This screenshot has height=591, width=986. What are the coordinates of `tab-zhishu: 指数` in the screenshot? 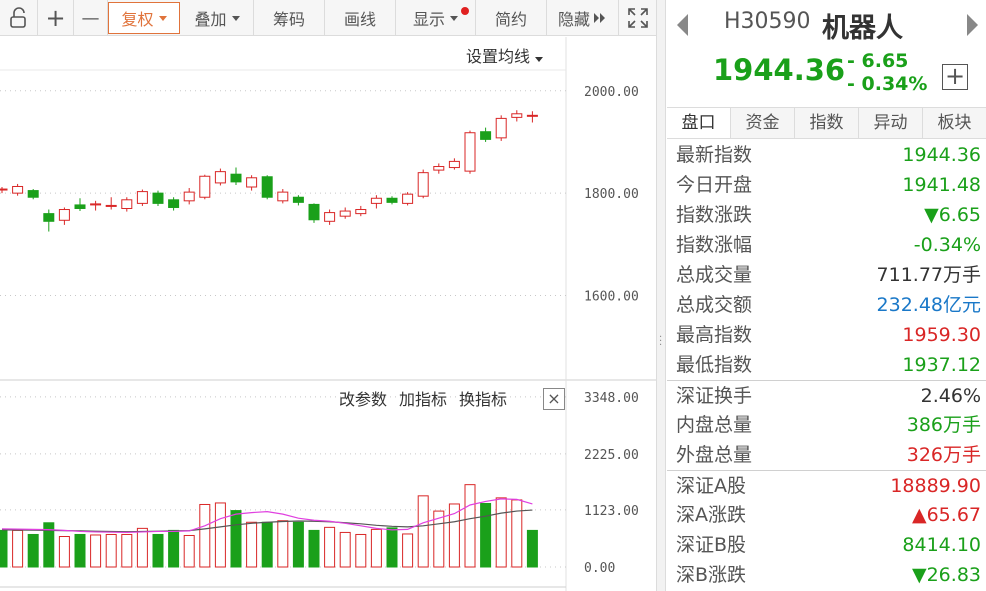 It's located at (827, 123).